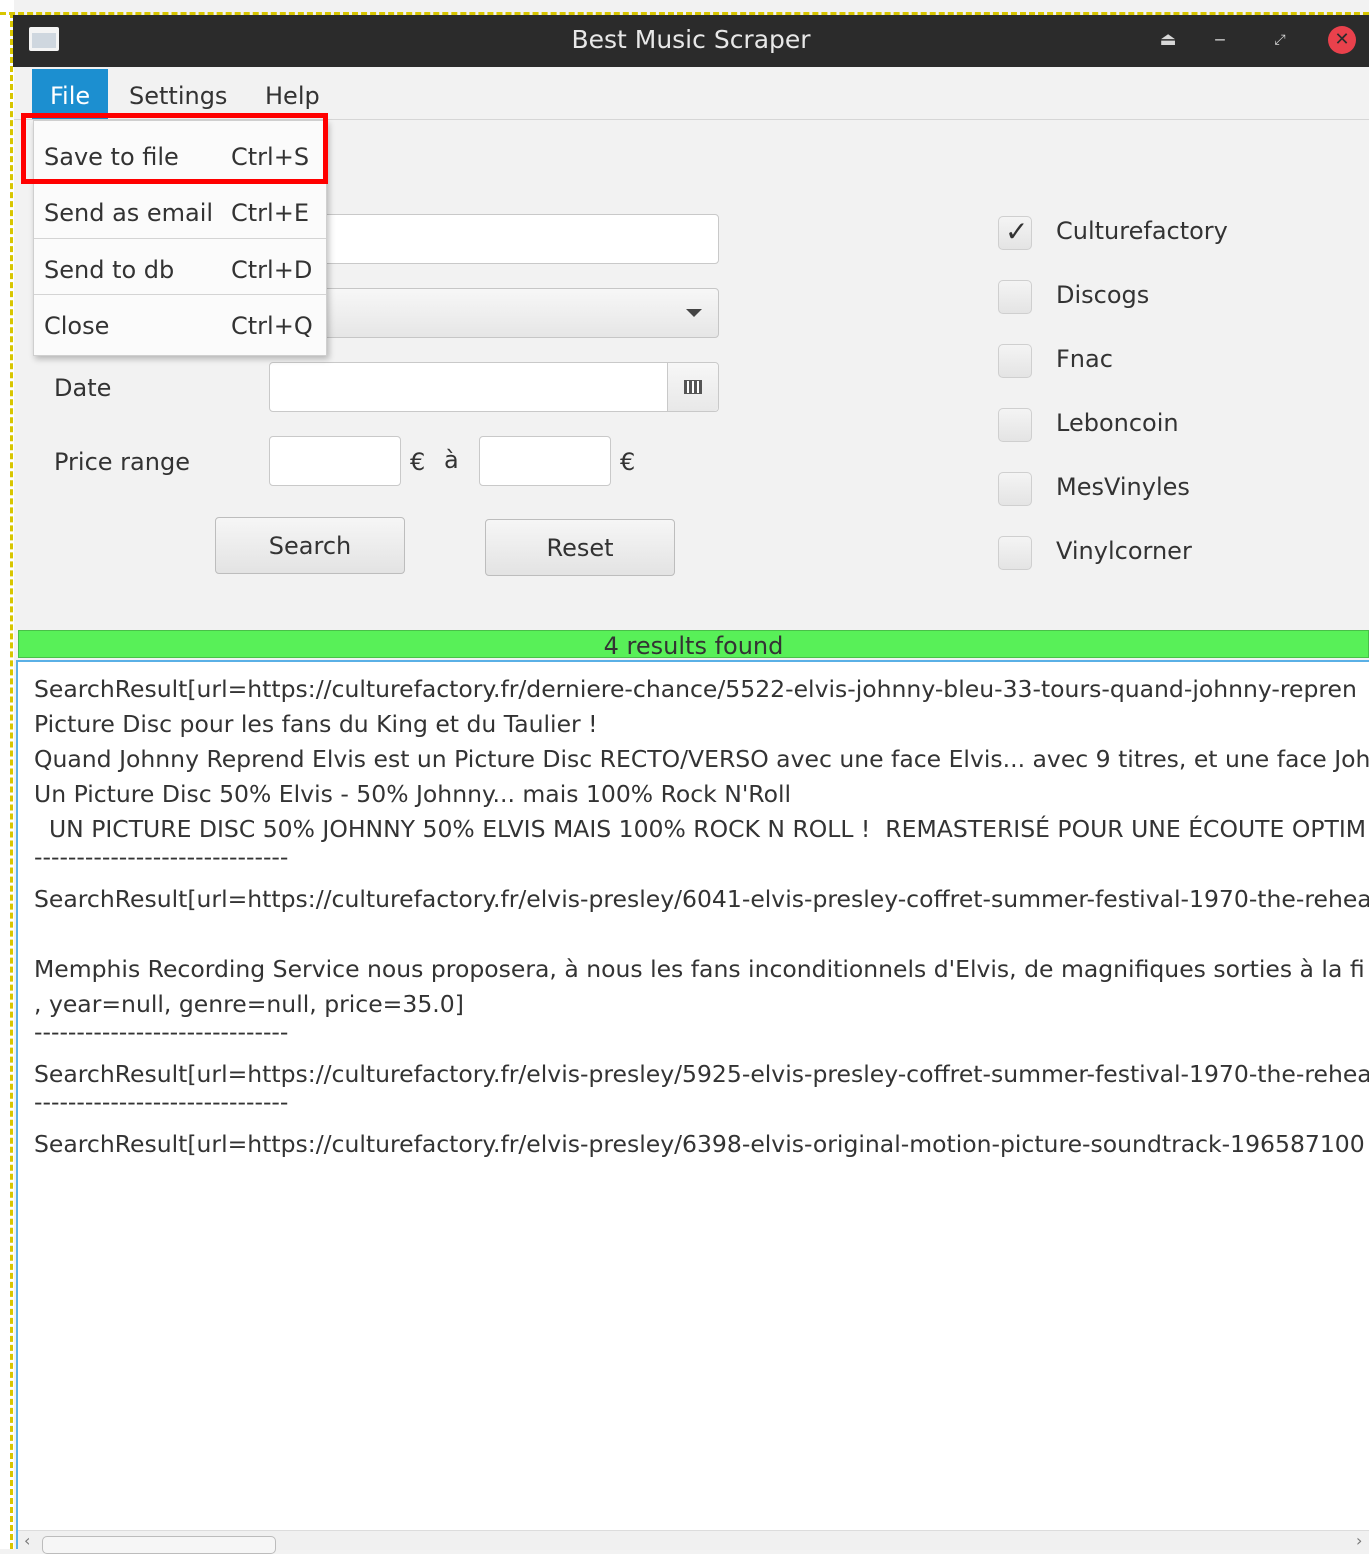 The width and height of the screenshot is (1369, 1554). I want to click on close-window-button: ✕, so click(1342, 40).